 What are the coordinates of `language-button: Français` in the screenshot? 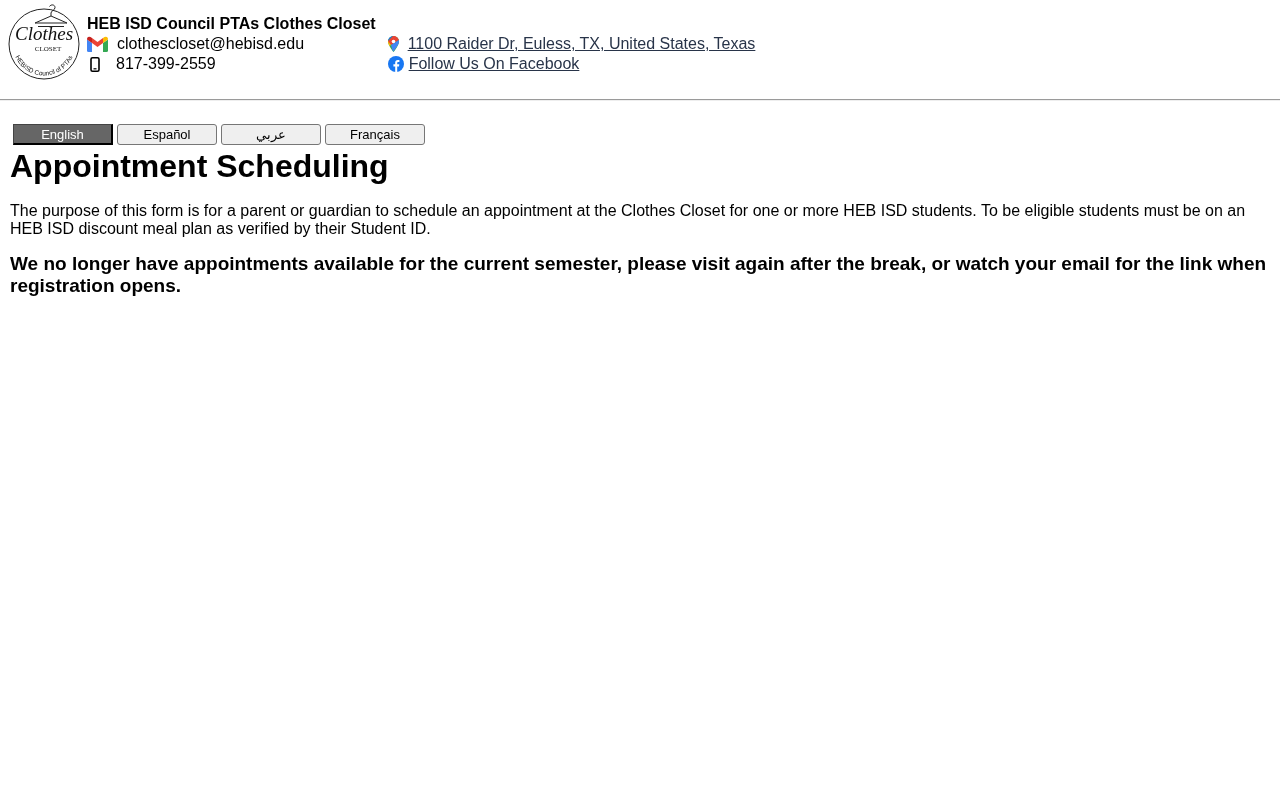 It's located at (375, 134).